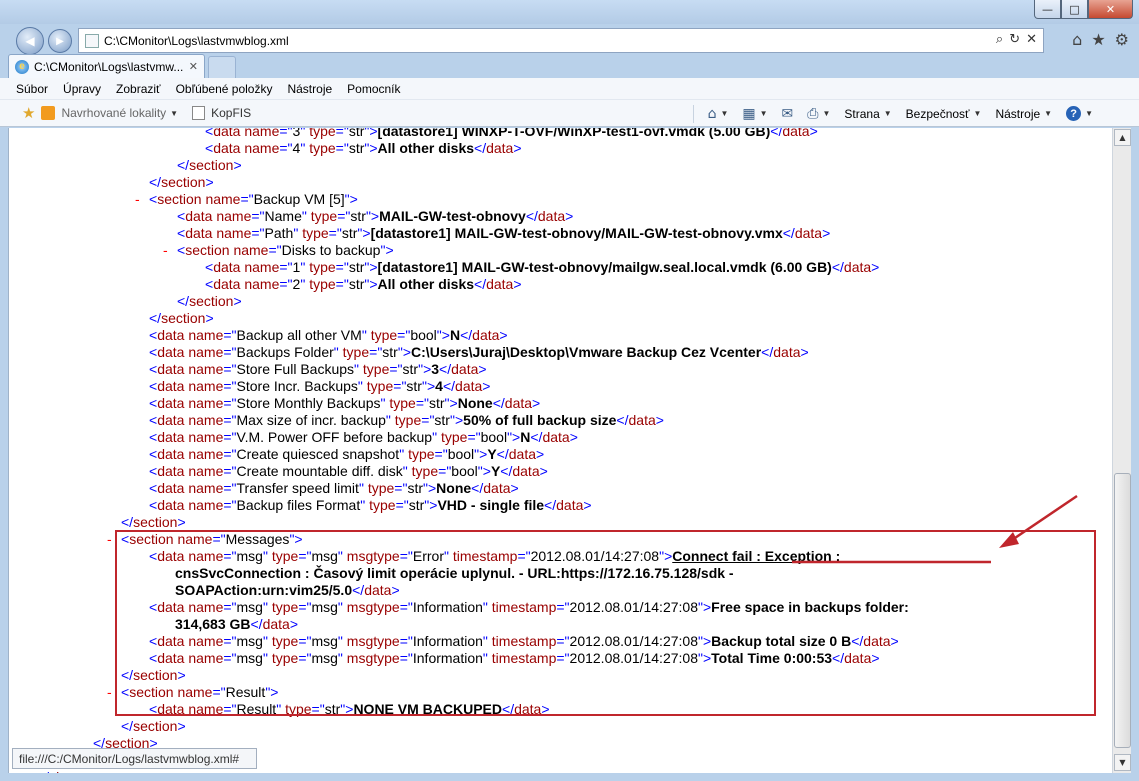  I want to click on new-tab-button, so click(222, 67).